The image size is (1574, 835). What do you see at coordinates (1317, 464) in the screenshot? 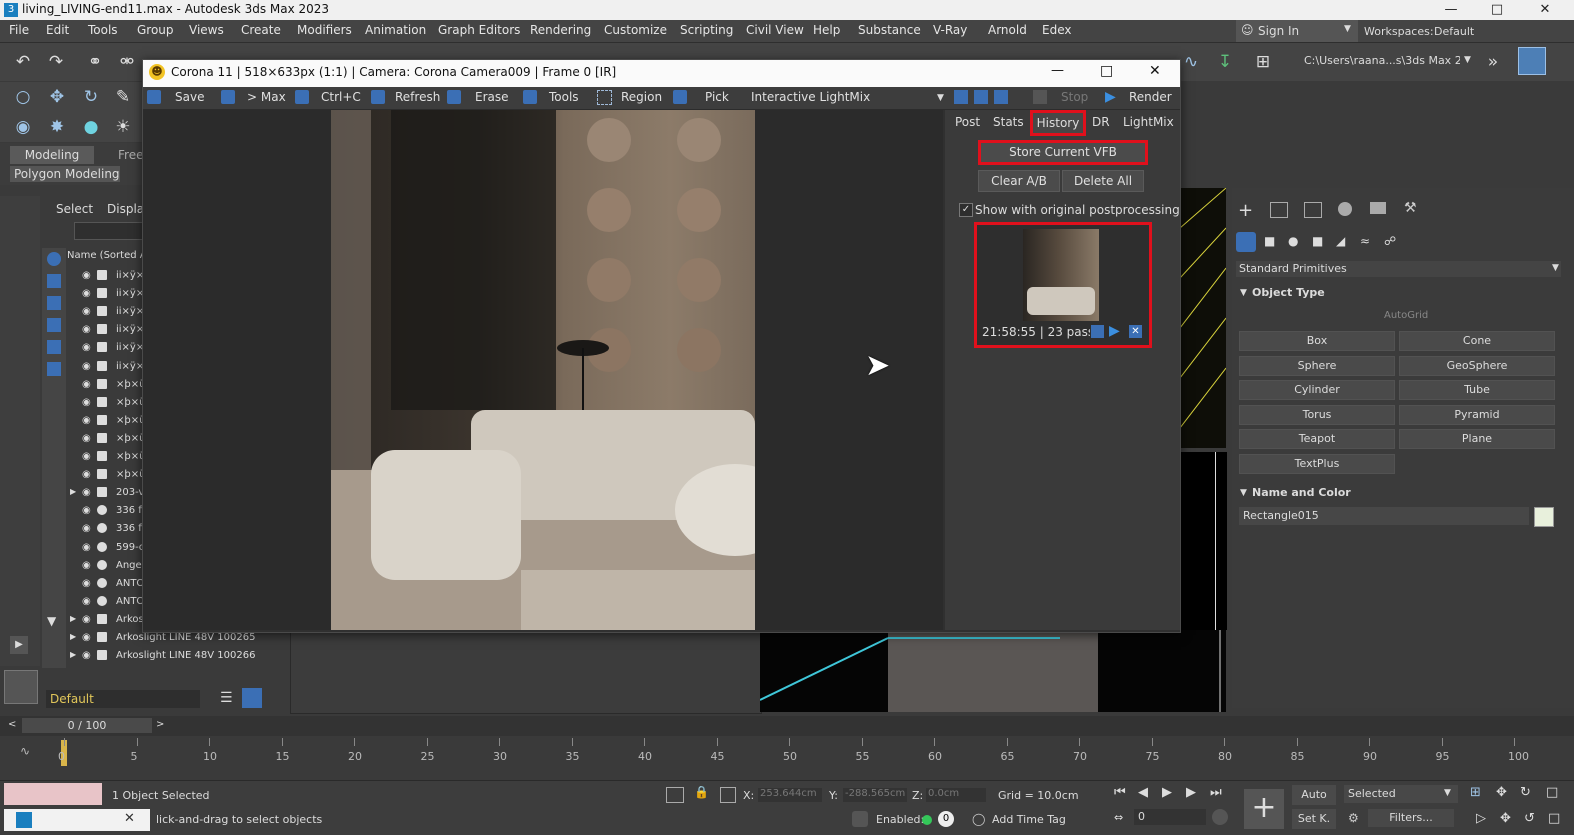
I see `primitive-textplus-button: TextPlus` at bounding box center [1317, 464].